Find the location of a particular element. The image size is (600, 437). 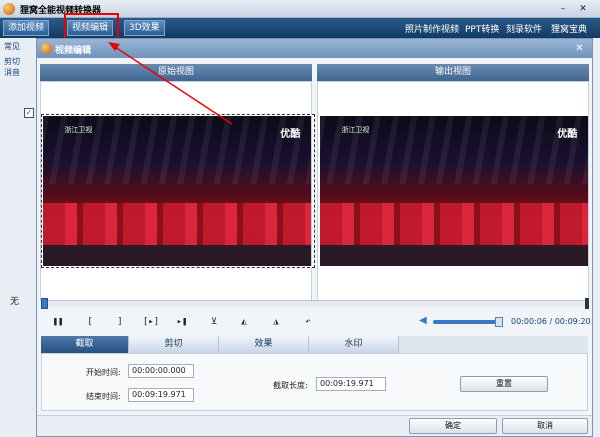

clip-length-field: 00:09:19.971 is located at coordinates (351, 384).